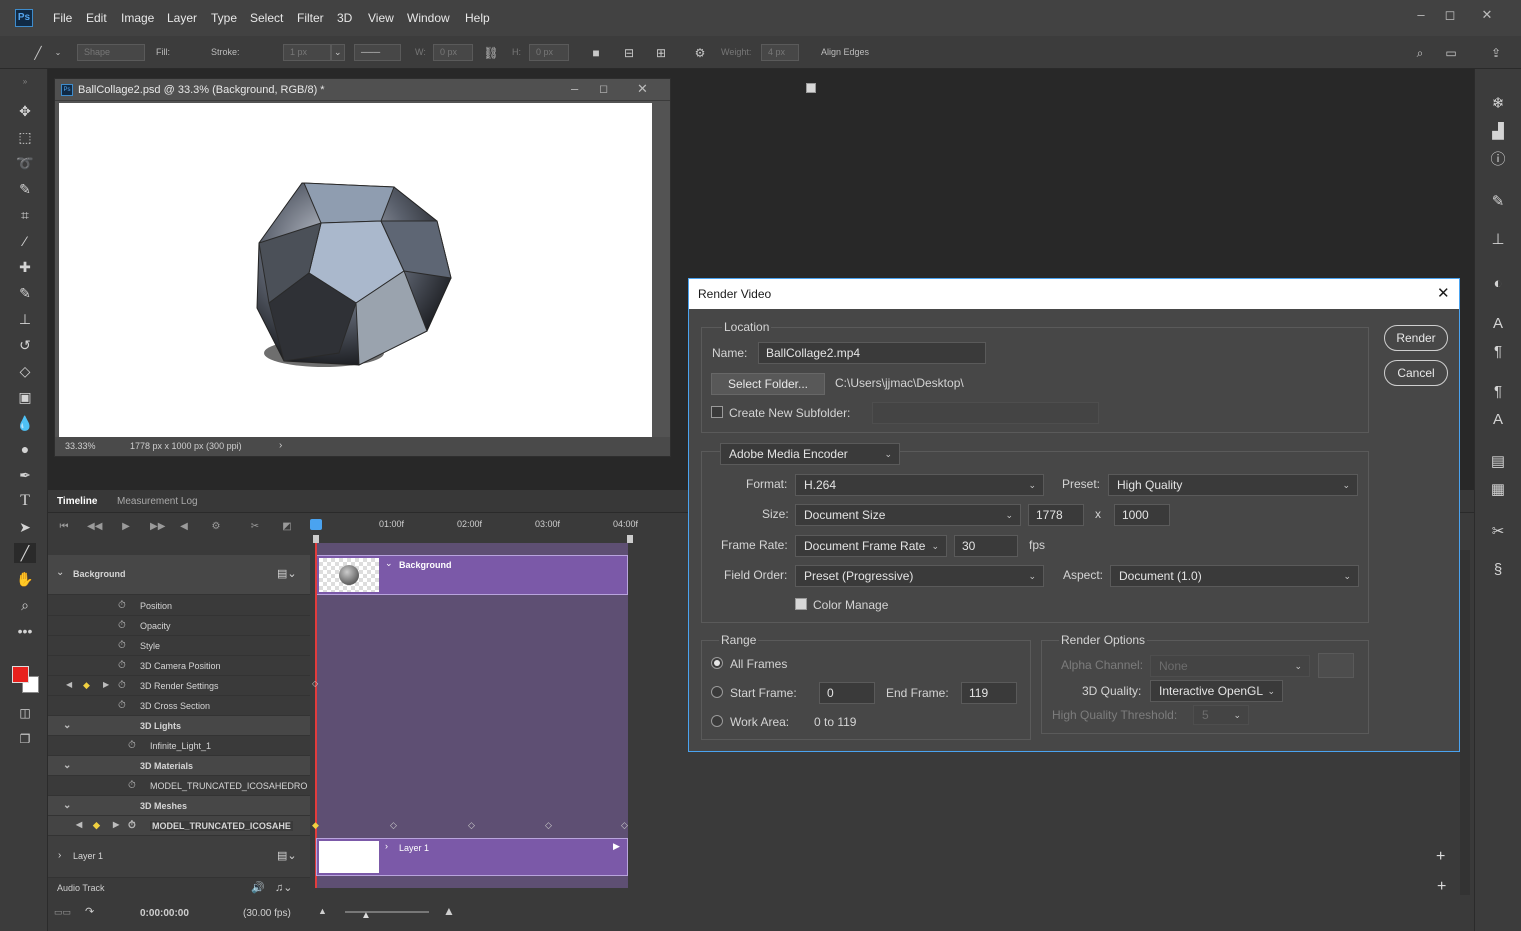 The image size is (1521, 931). Describe the element at coordinates (179, 686) in the screenshot. I see `property-row: ◀ ◆ ▶ ⏱ 3D Render Settings` at that location.